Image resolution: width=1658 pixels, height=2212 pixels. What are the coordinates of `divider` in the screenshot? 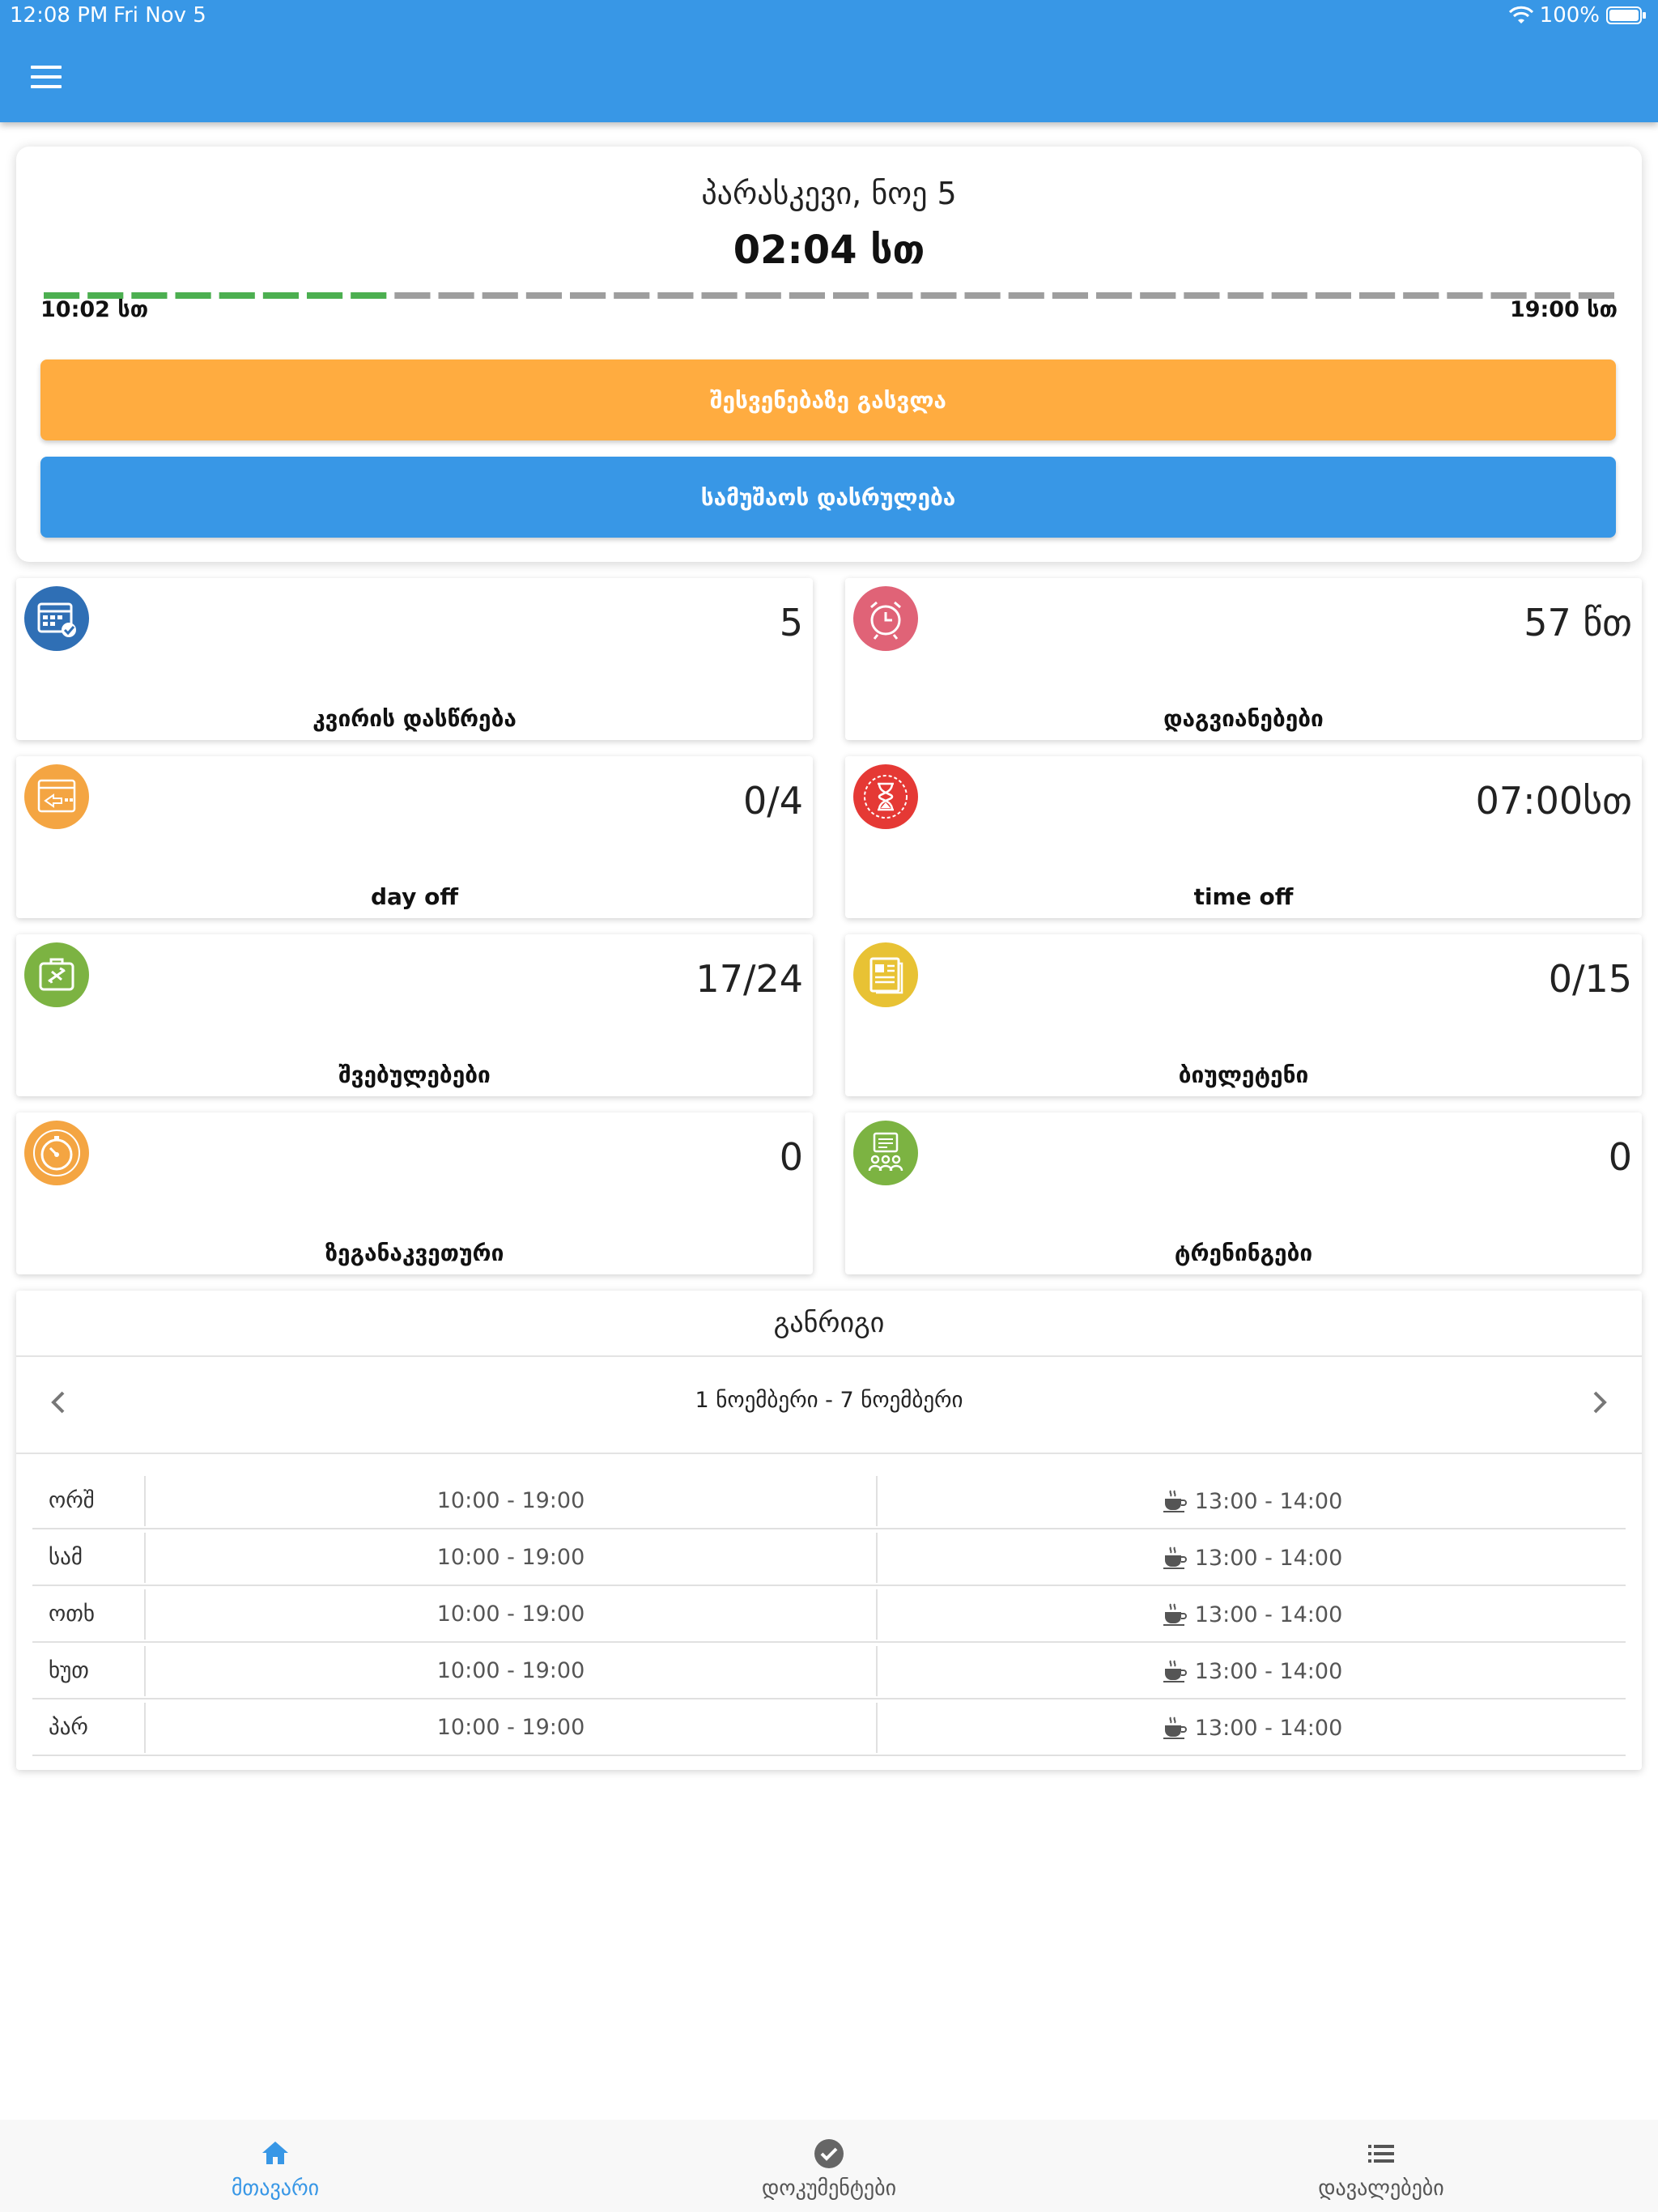 It's located at (829, 1356).